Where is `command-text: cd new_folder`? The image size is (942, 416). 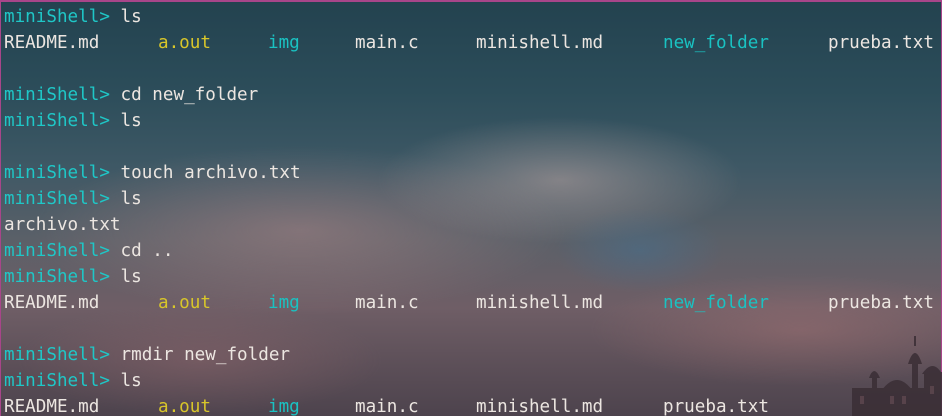 command-text: cd new_folder is located at coordinates (189, 95).